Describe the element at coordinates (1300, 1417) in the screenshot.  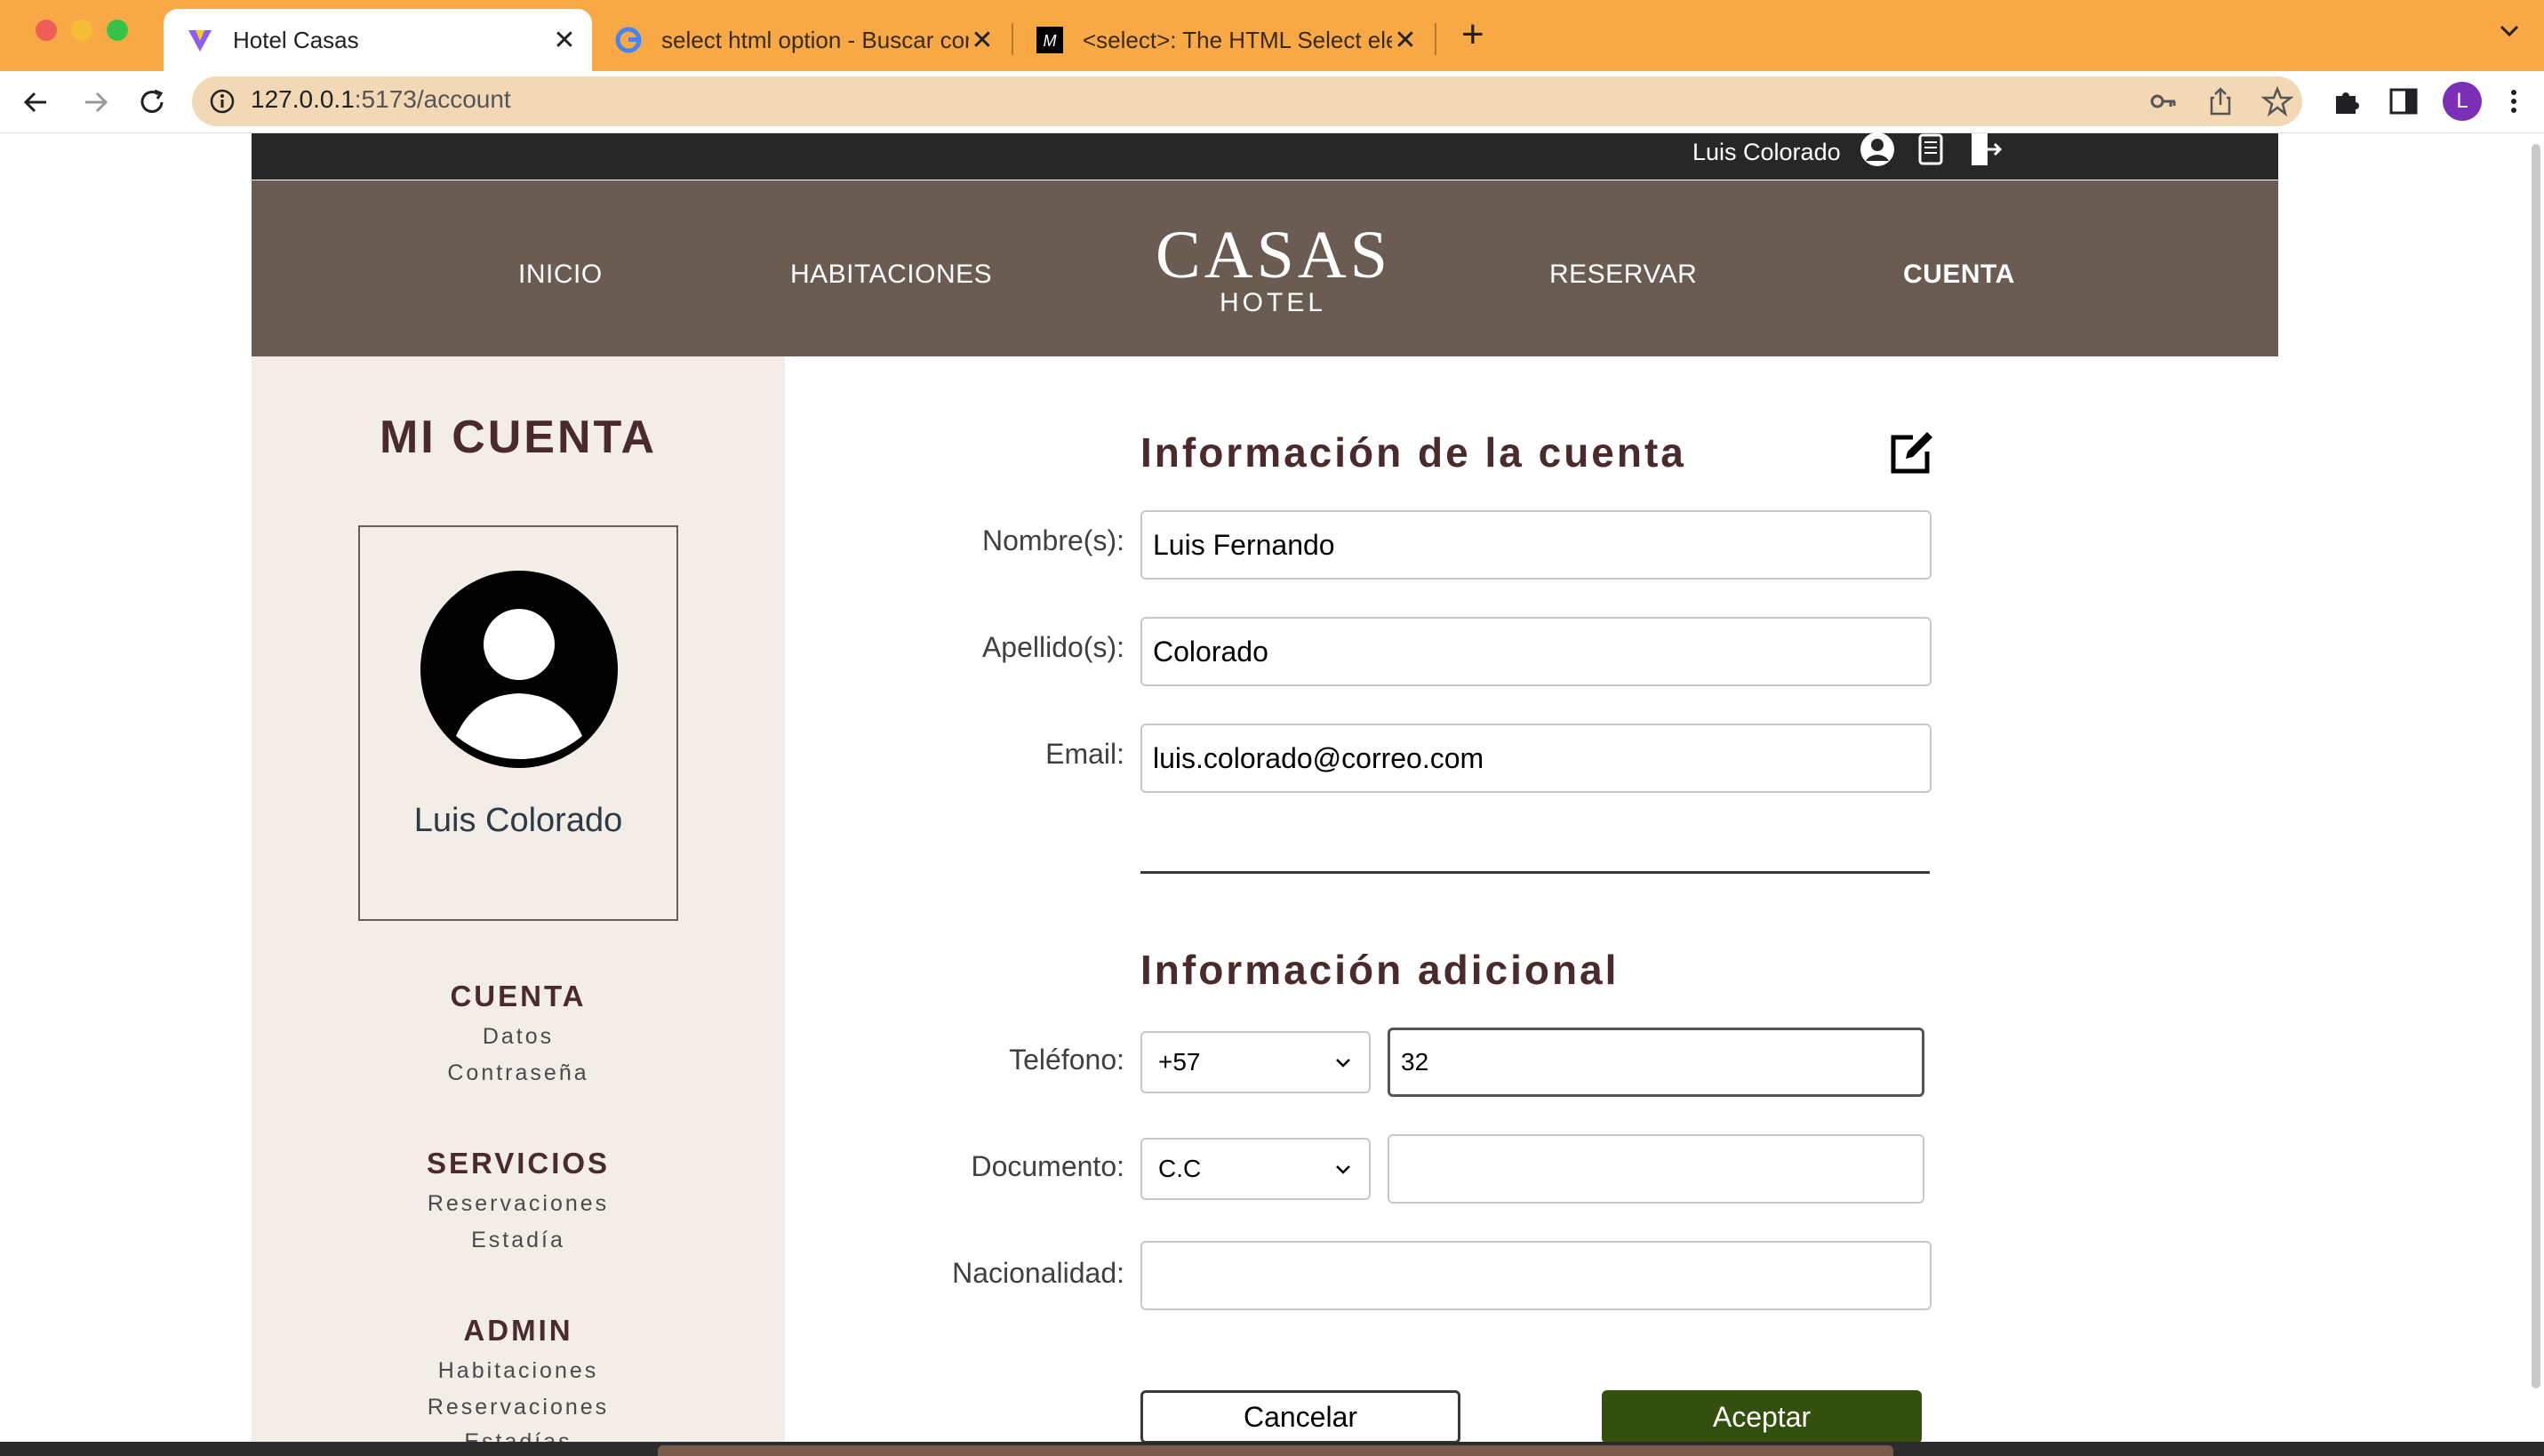
I see `cancel-button: Cancelar` at that location.